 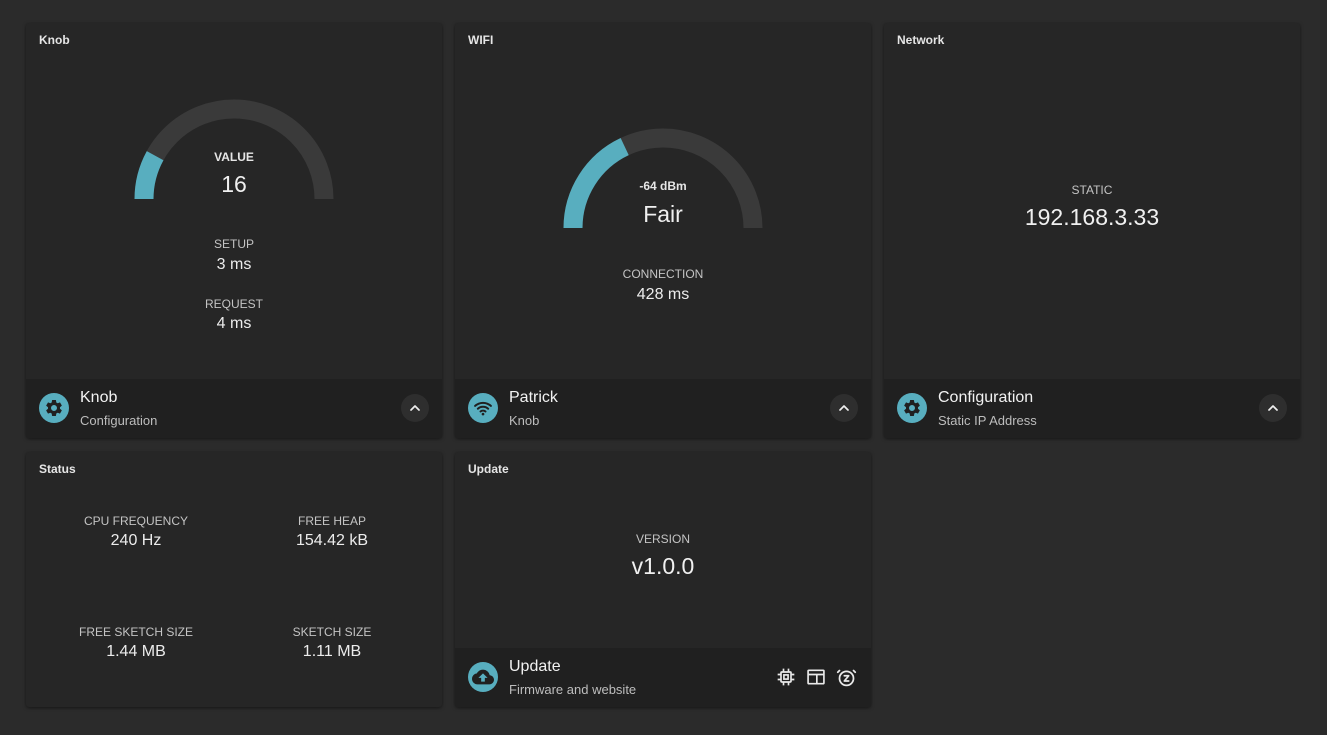 What do you see at coordinates (535, 666) in the screenshot?
I see `footer-title: Update` at bounding box center [535, 666].